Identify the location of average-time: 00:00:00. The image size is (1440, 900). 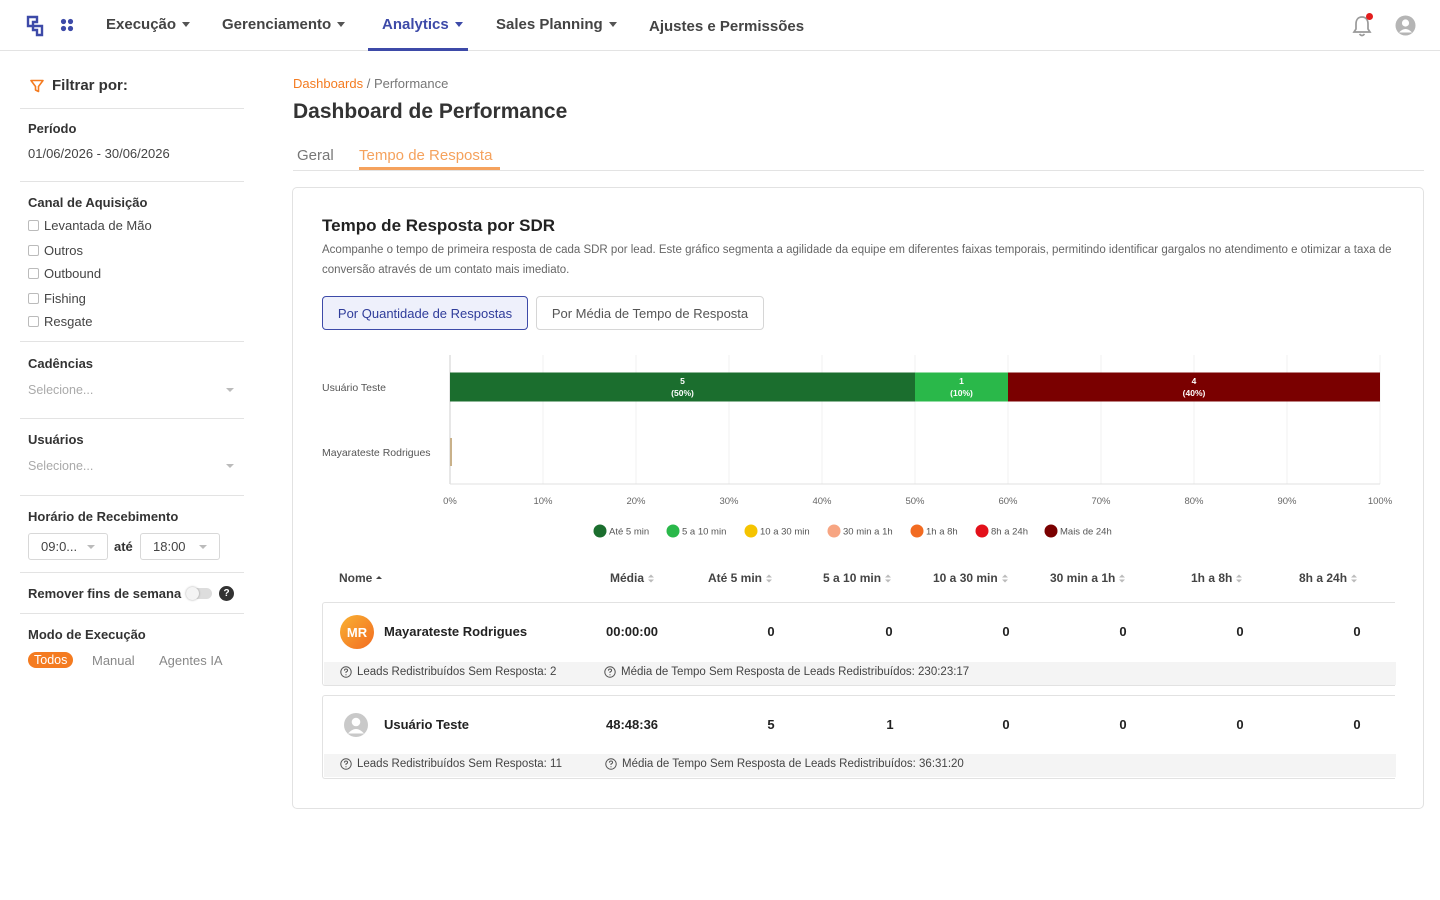
(632, 631).